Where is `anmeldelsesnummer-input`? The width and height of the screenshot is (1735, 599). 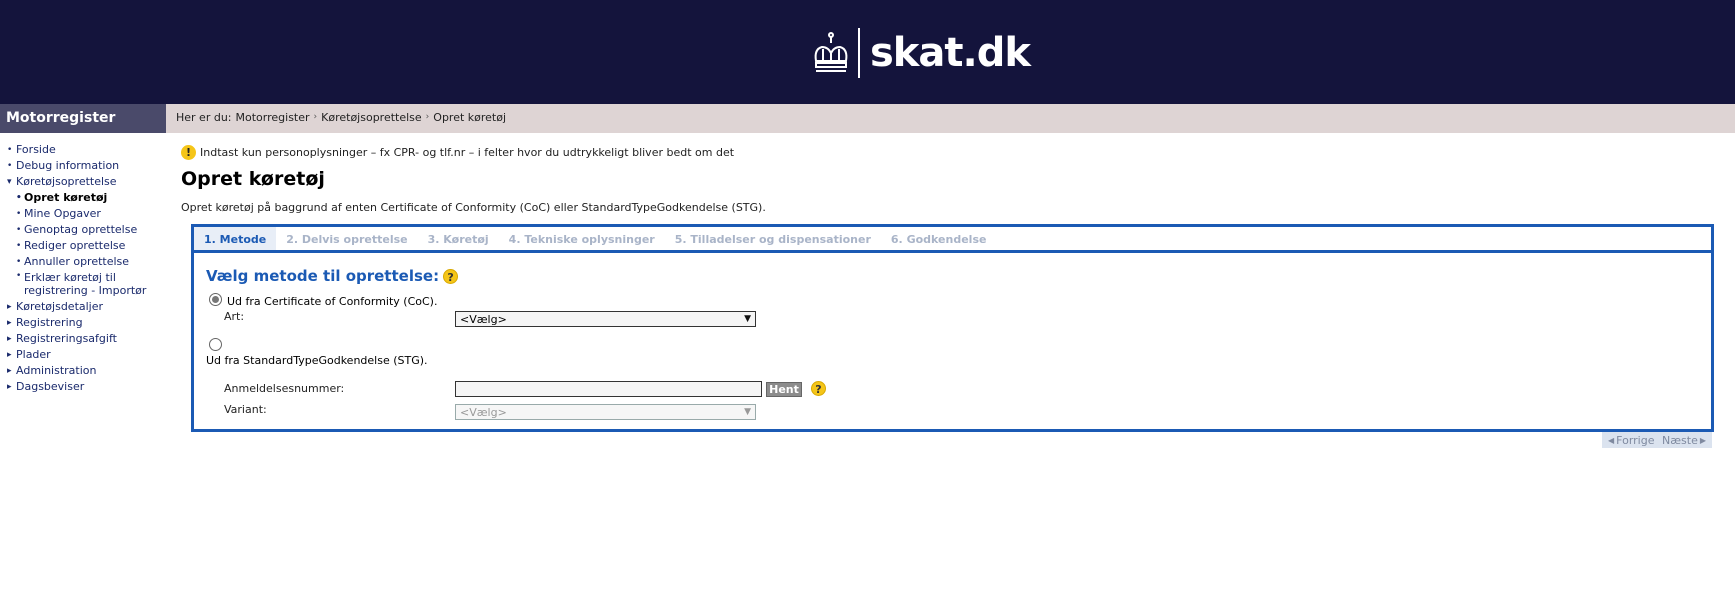 anmeldelsesnummer-input is located at coordinates (608, 389).